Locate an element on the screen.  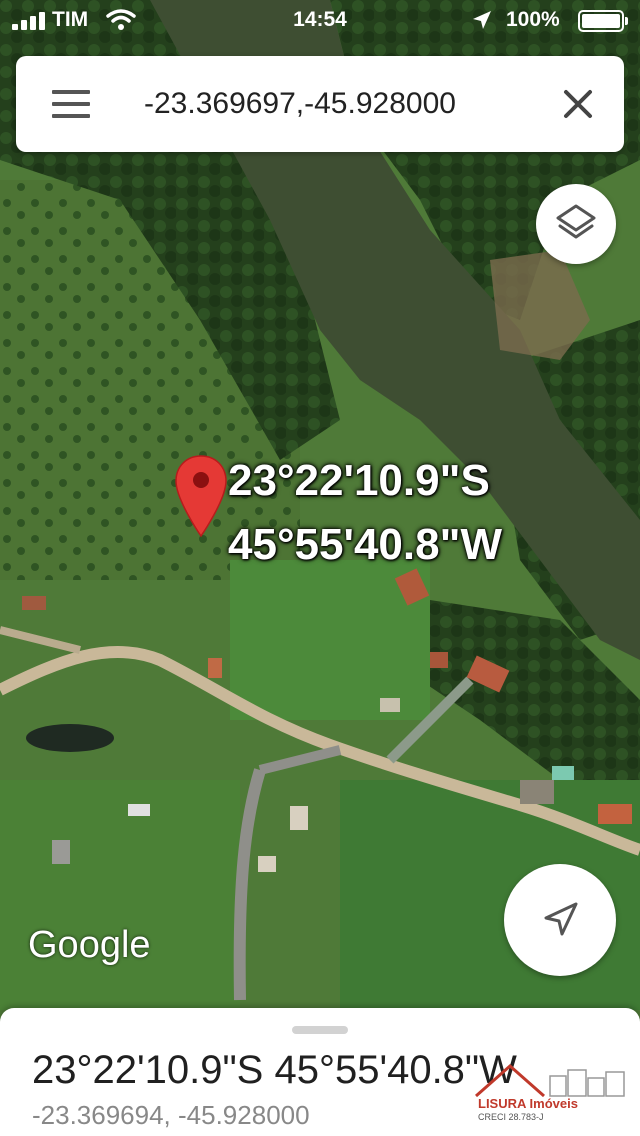
watermark-brand: LISURA Imóveis is located at coordinates (528, 1103).